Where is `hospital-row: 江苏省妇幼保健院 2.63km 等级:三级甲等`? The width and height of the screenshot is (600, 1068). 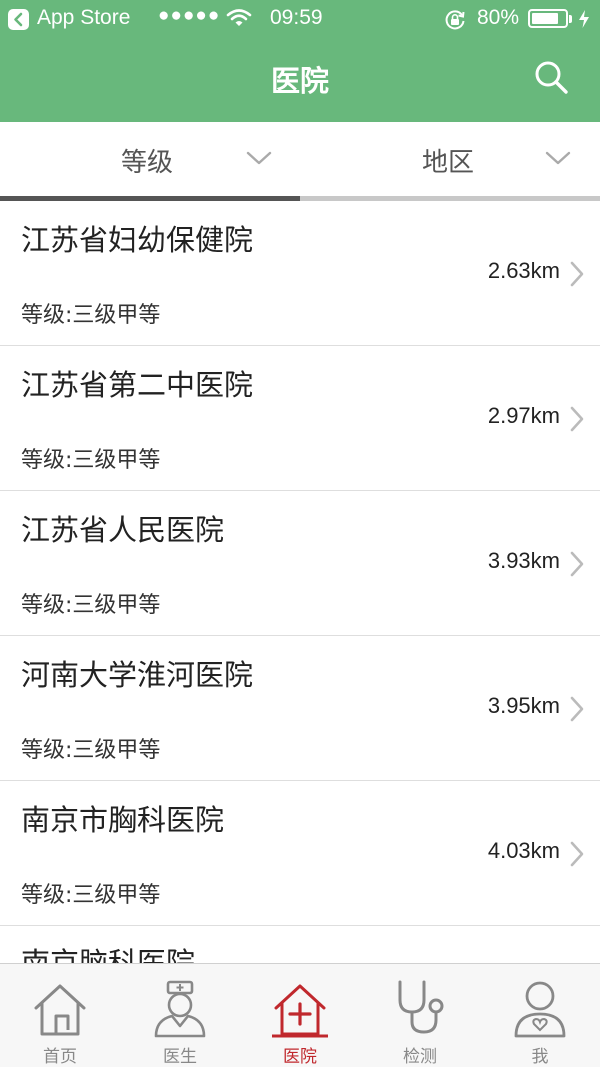
hospital-row: 江苏省妇幼保健院 2.63km 等级:三级甲等 is located at coordinates (300, 273).